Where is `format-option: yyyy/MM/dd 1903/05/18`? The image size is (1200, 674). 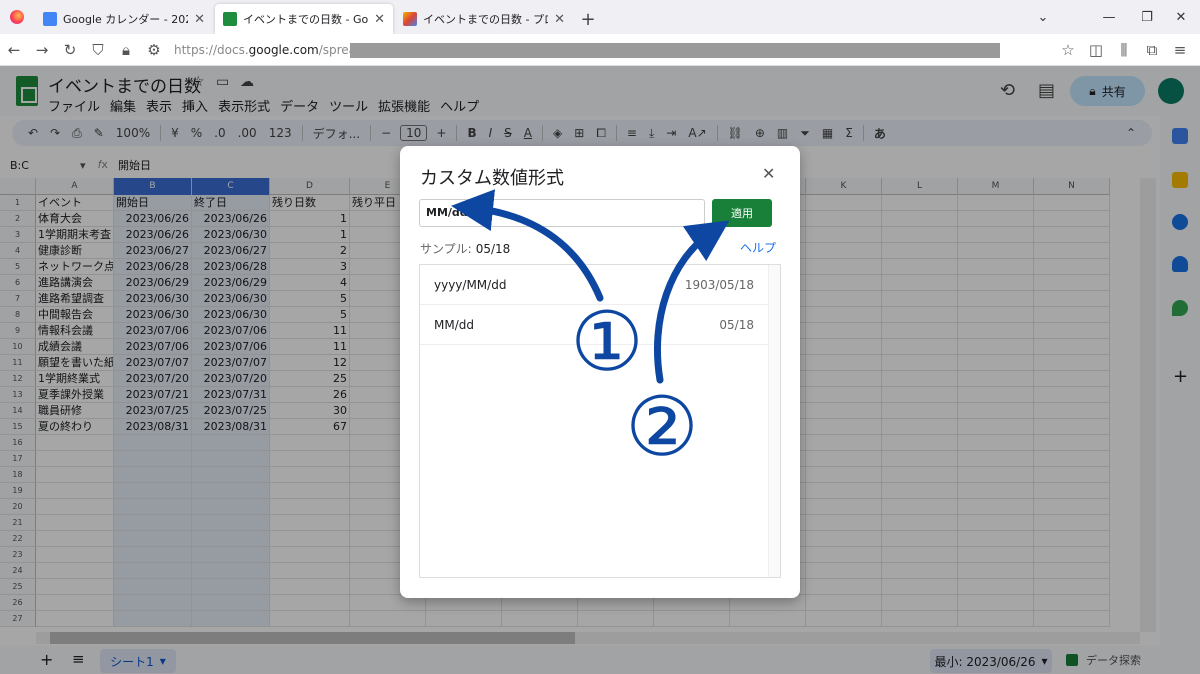
format-option: yyyy/MM/dd 1903/05/18 is located at coordinates (594, 285).